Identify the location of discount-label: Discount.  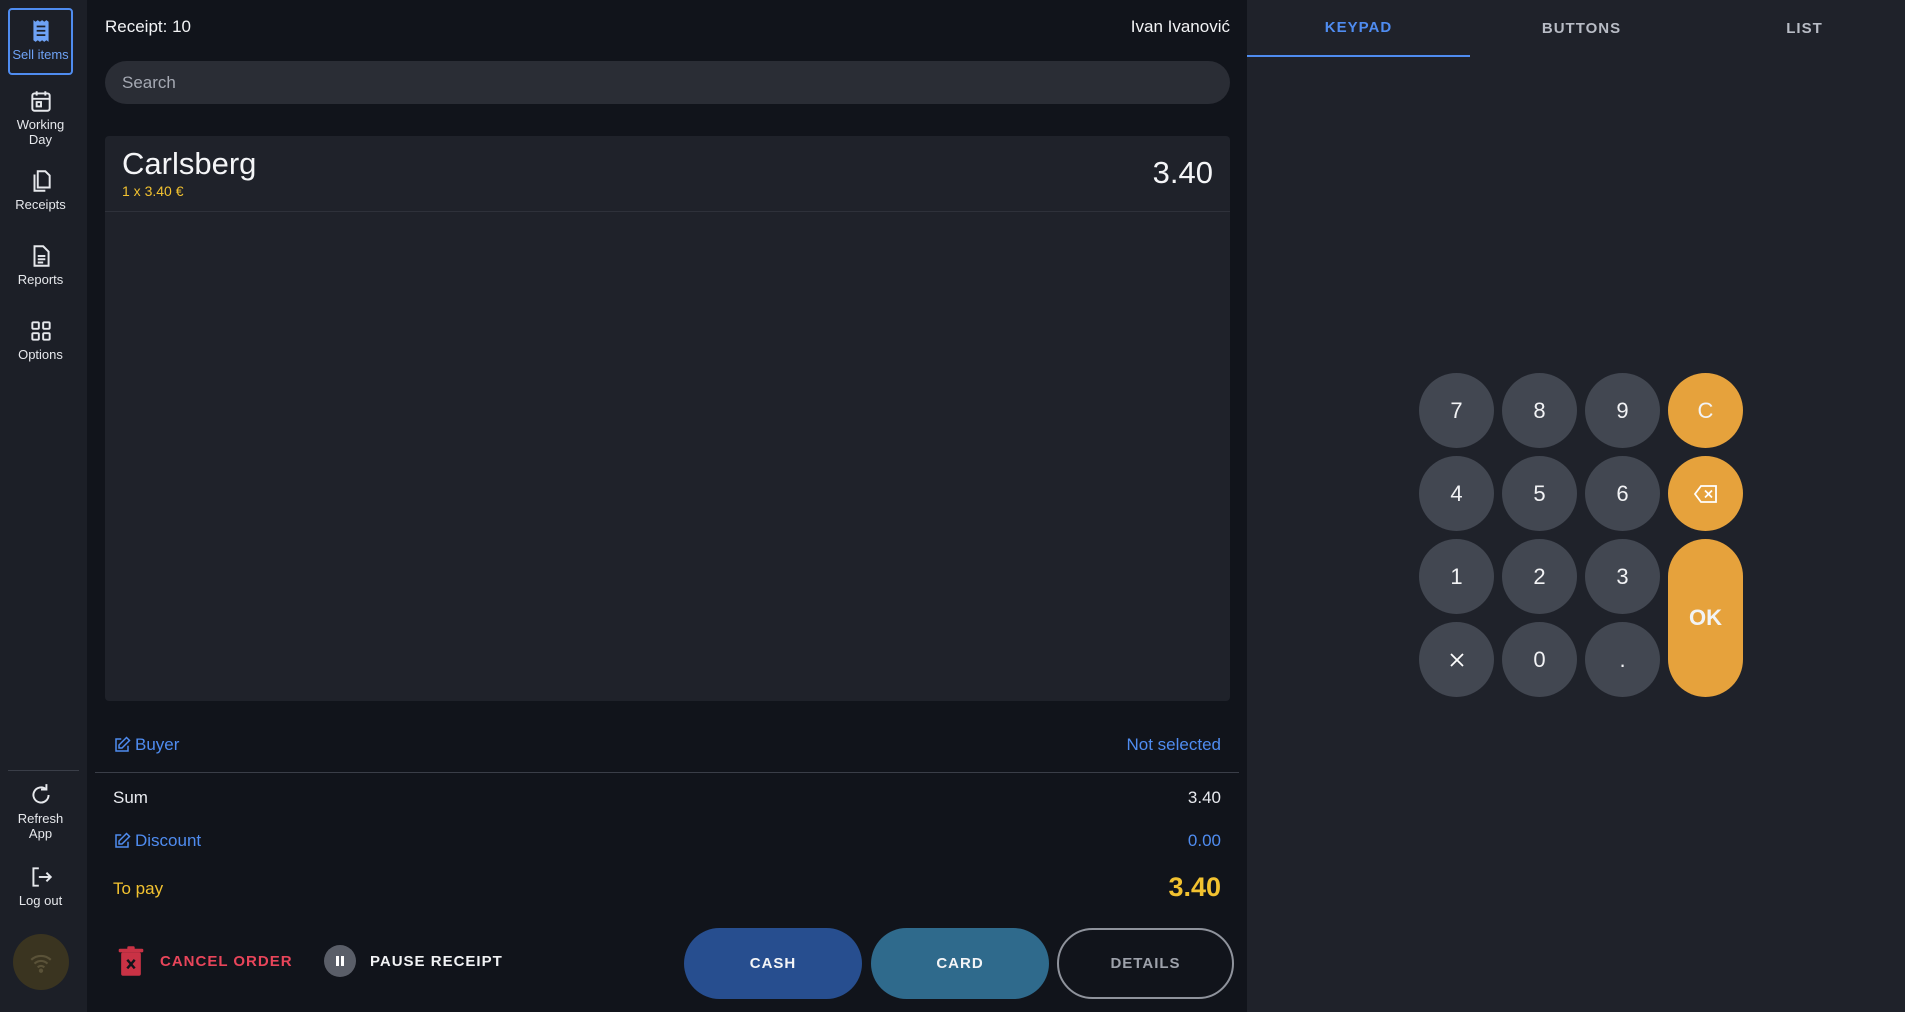
(168, 840).